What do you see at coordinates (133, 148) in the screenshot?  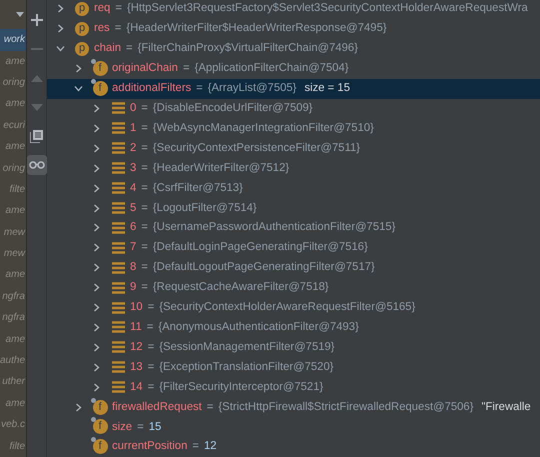 I see `variable-name: 2` at bounding box center [133, 148].